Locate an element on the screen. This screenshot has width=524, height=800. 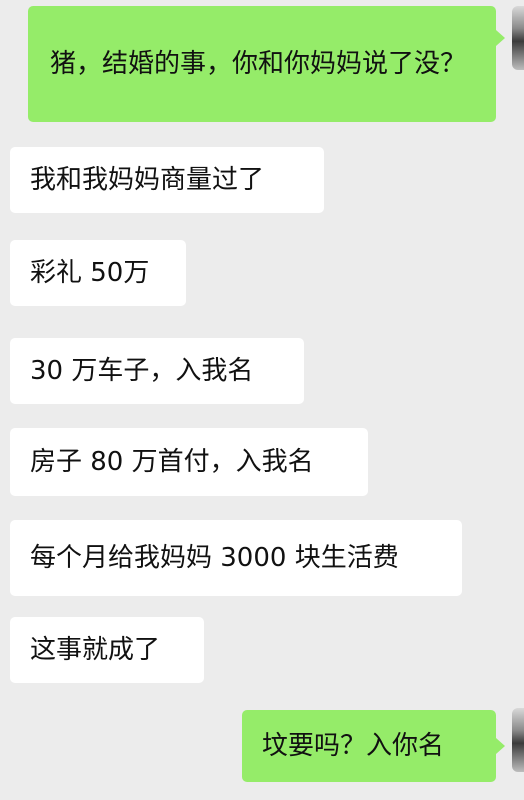
message-bubble-incoming: 我和我妈妈商量过了 is located at coordinates (167, 180).